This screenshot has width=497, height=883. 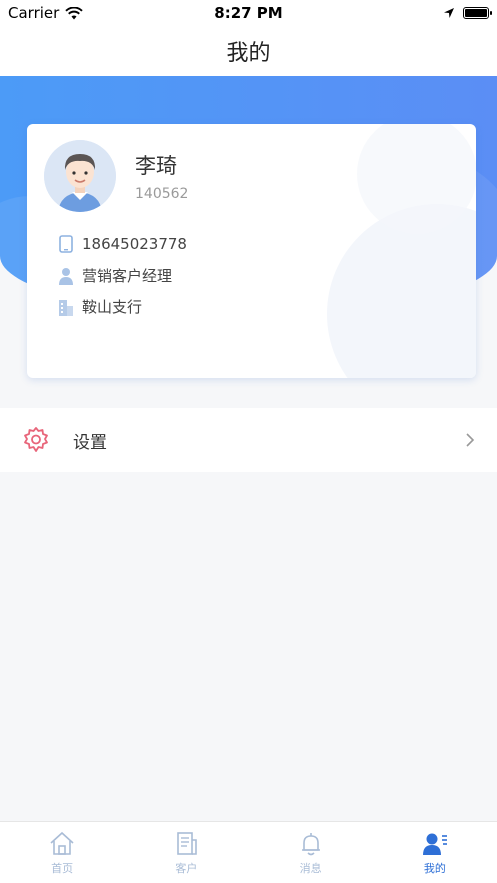 I want to click on status-left: Carrier, so click(x=46, y=13).